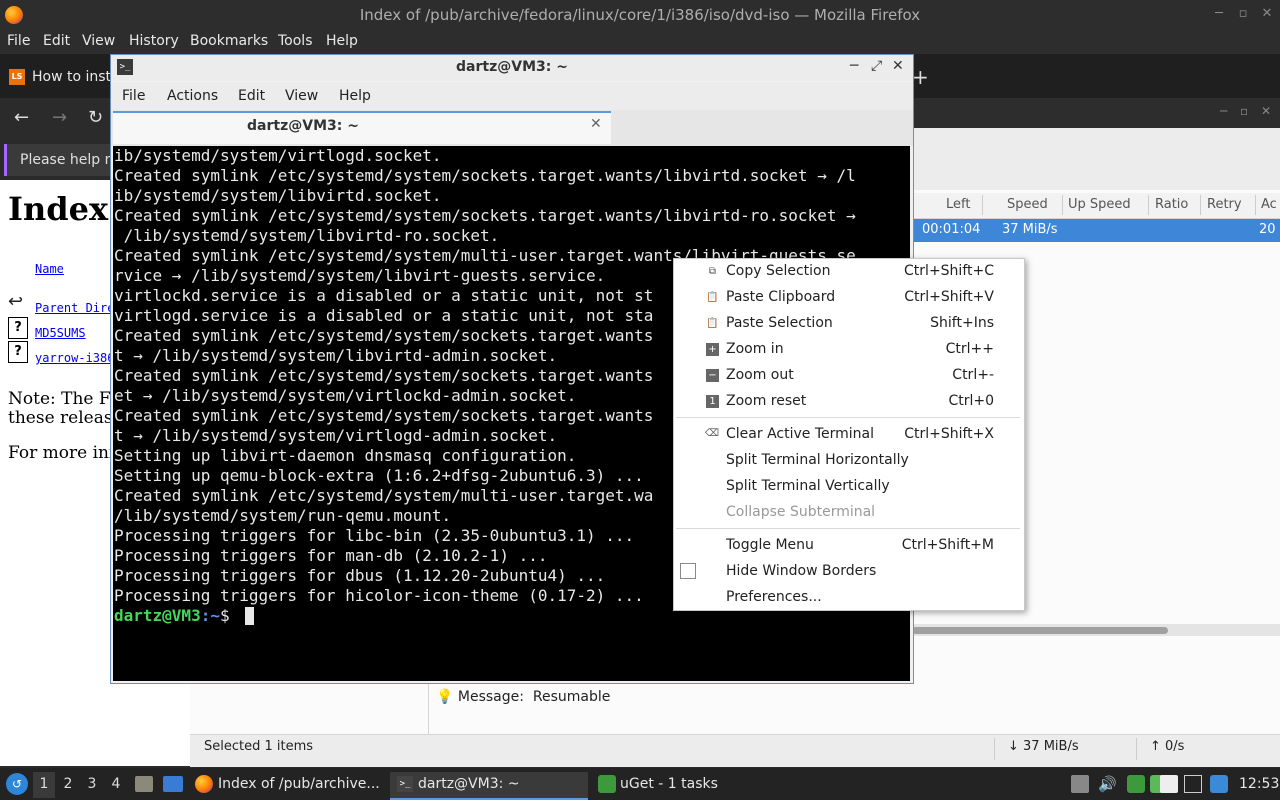 The width and height of the screenshot is (1280, 800). What do you see at coordinates (1259, 784) in the screenshot?
I see `clock: 12:53` at bounding box center [1259, 784].